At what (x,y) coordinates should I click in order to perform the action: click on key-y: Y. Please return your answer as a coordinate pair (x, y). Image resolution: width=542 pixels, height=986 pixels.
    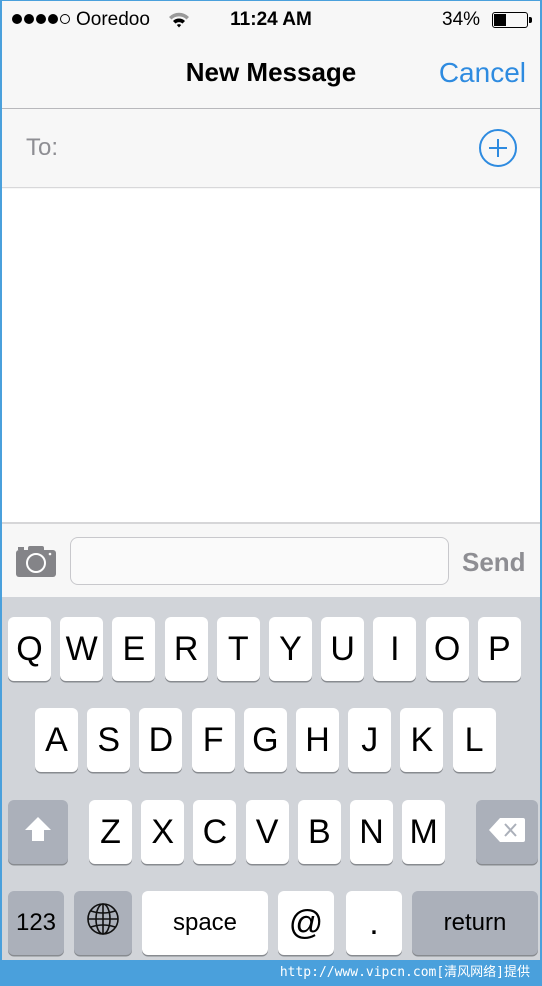
    Looking at the image, I should click on (290, 649).